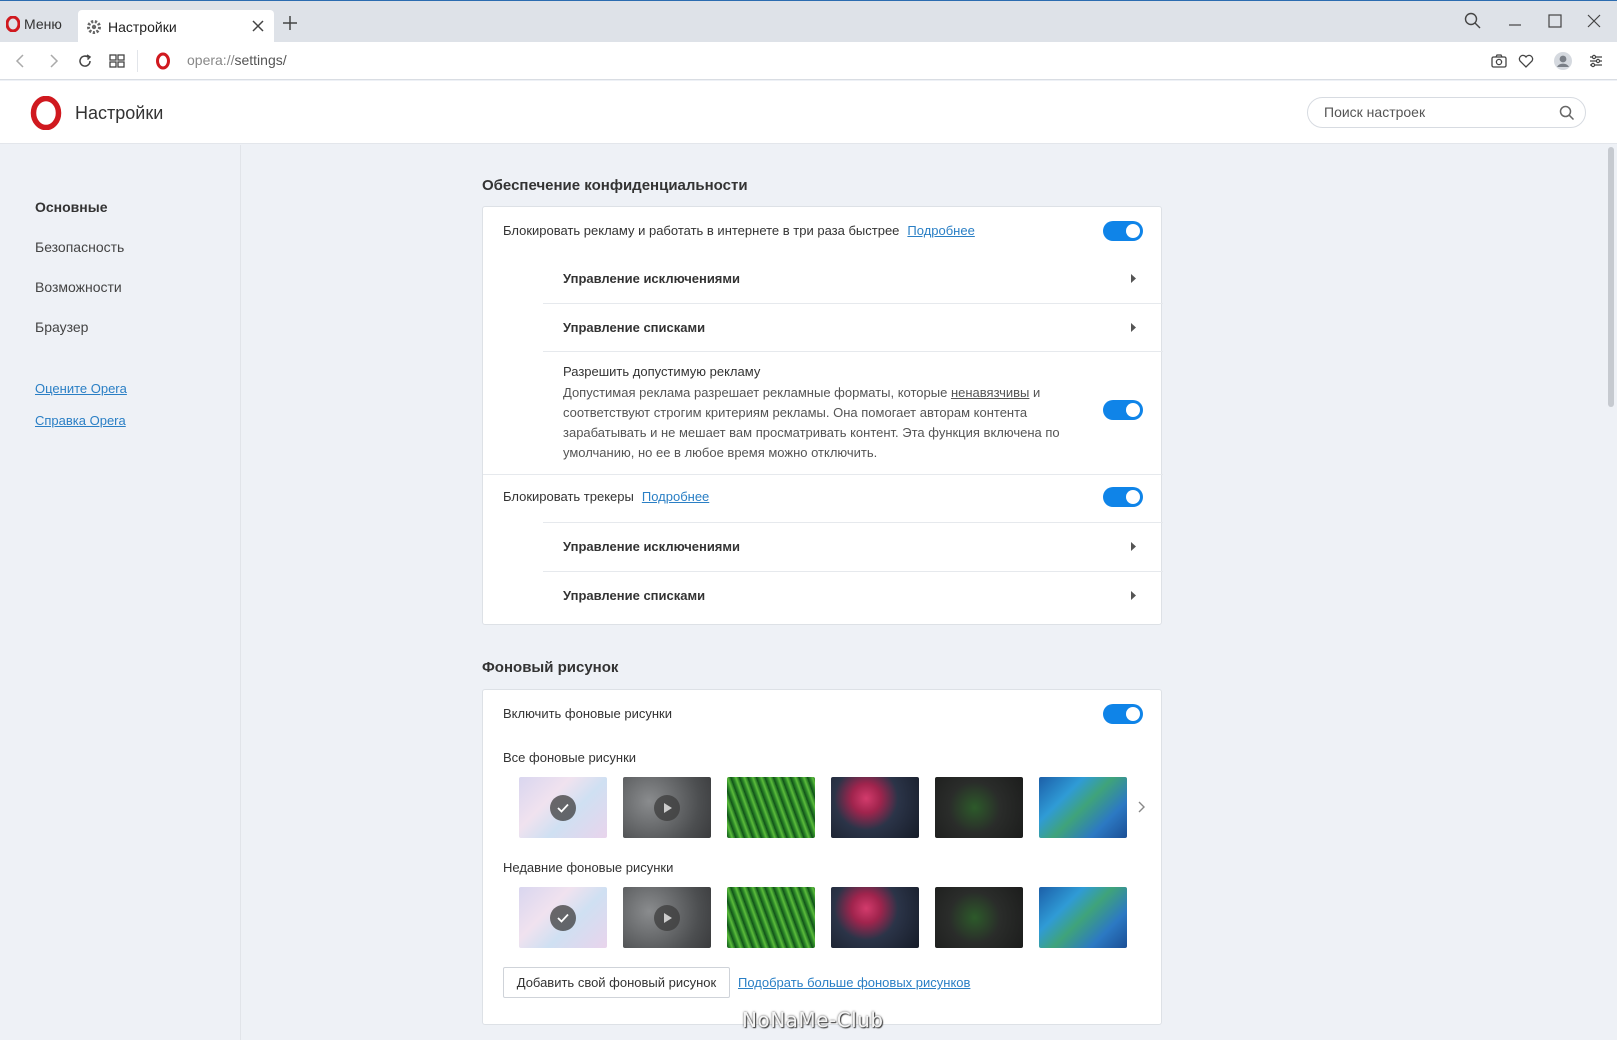 The height and width of the screenshot is (1040, 1617). What do you see at coordinates (1526, 61) in the screenshot?
I see `heart-icon` at bounding box center [1526, 61].